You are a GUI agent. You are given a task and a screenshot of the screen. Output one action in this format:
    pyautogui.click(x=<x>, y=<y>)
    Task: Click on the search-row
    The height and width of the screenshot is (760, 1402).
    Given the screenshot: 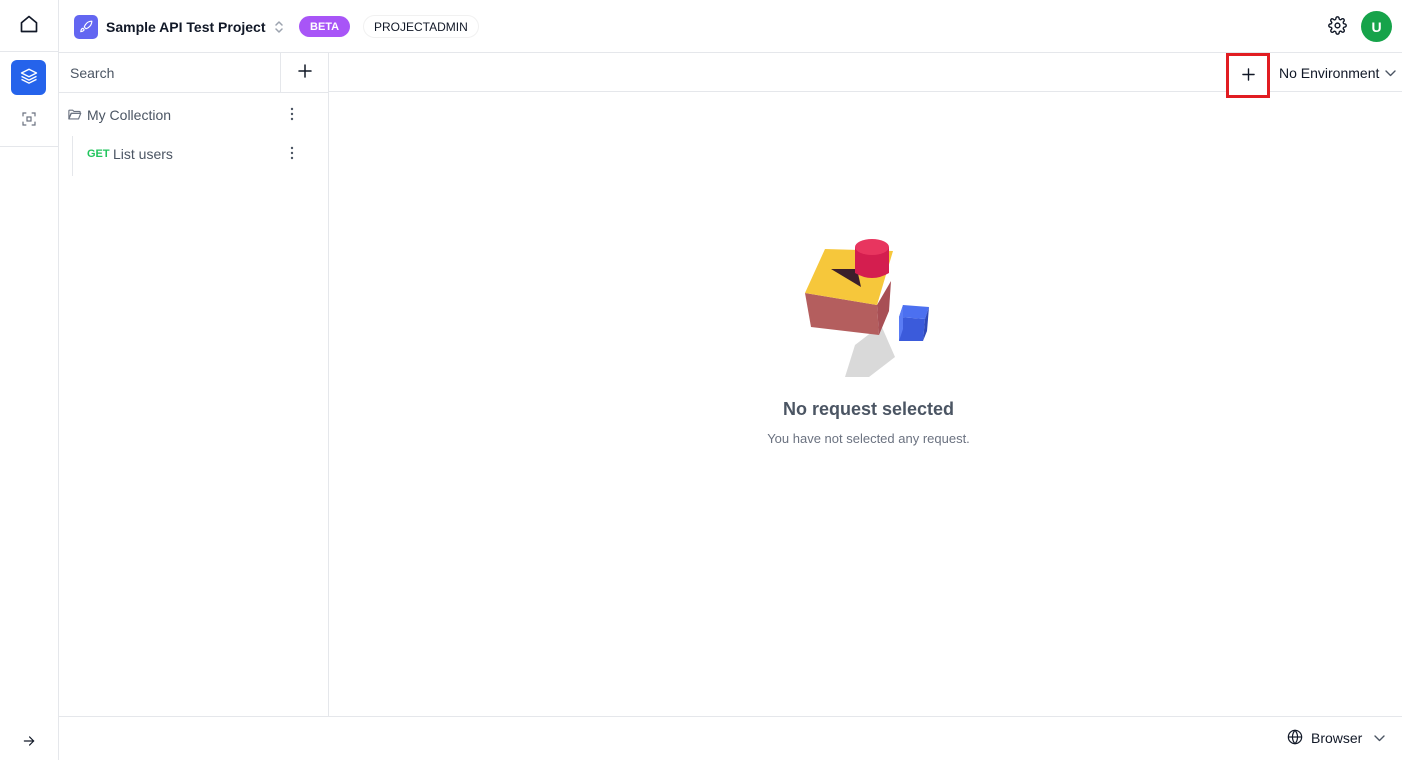 What is the action you would take?
    pyautogui.click(x=193, y=73)
    